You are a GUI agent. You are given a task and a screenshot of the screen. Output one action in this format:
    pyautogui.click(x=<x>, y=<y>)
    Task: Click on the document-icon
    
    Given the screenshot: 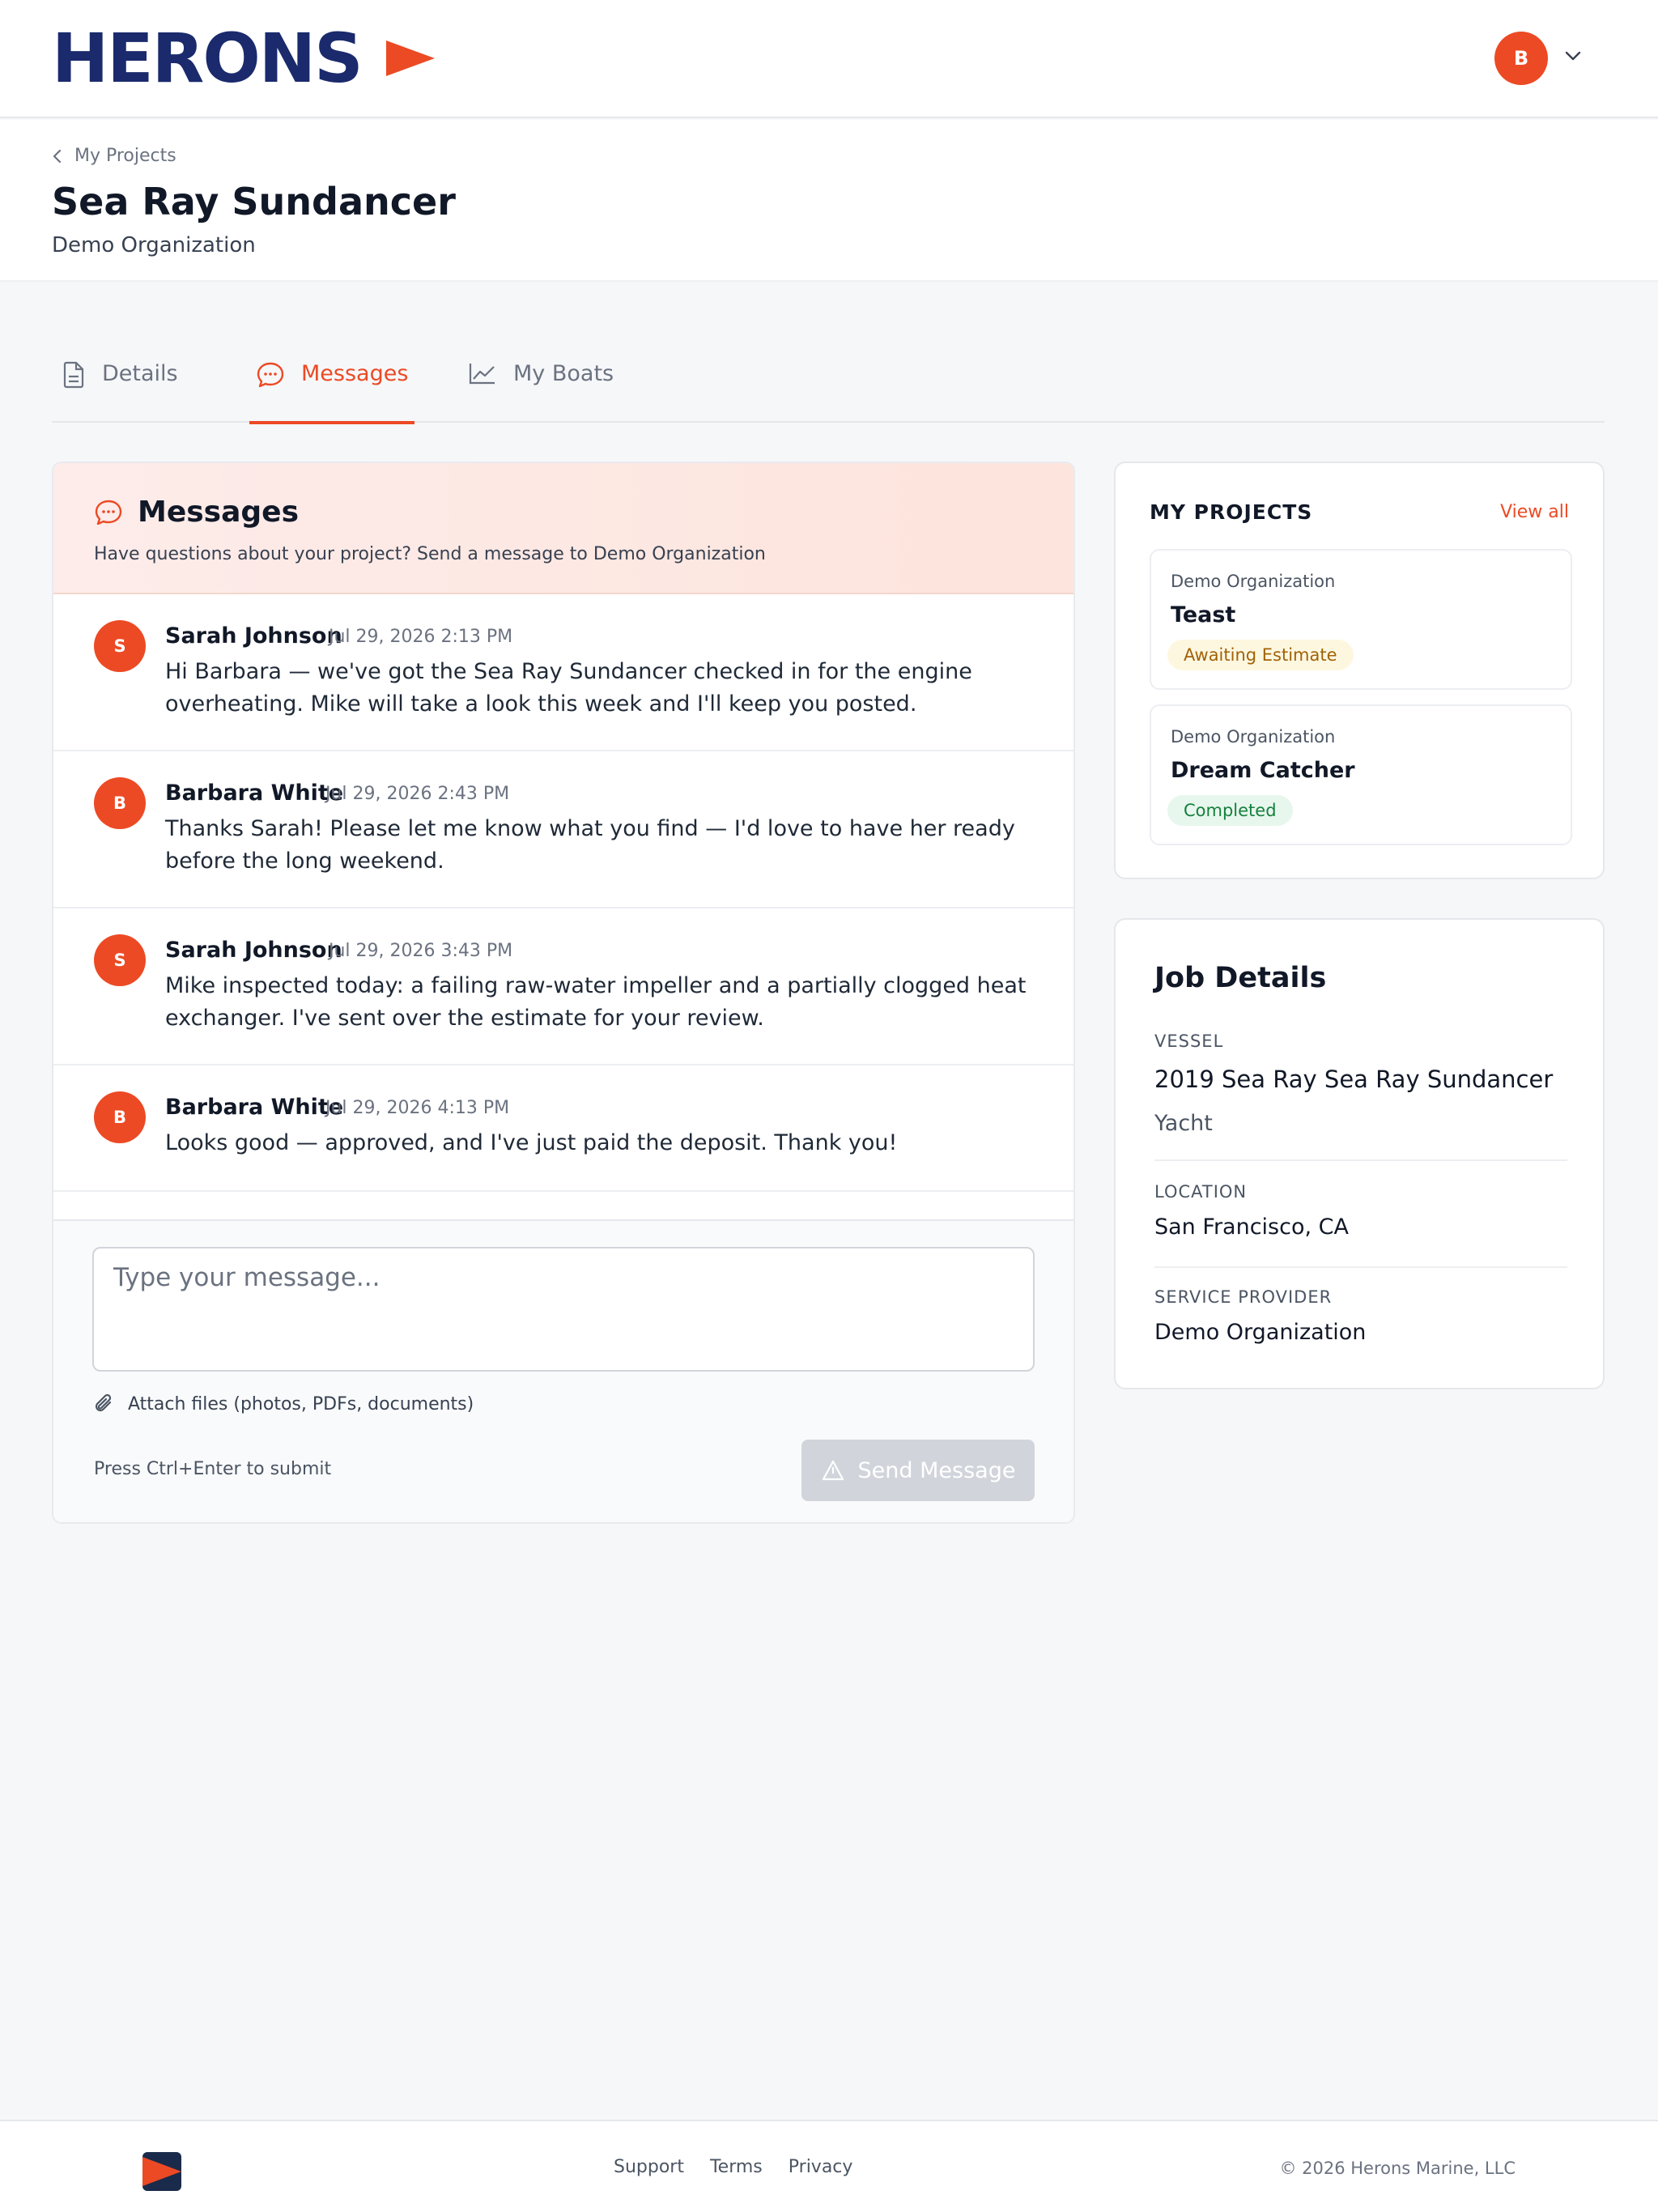 What is the action you would take?
    pyautogui.click(x=73, y=375)
    